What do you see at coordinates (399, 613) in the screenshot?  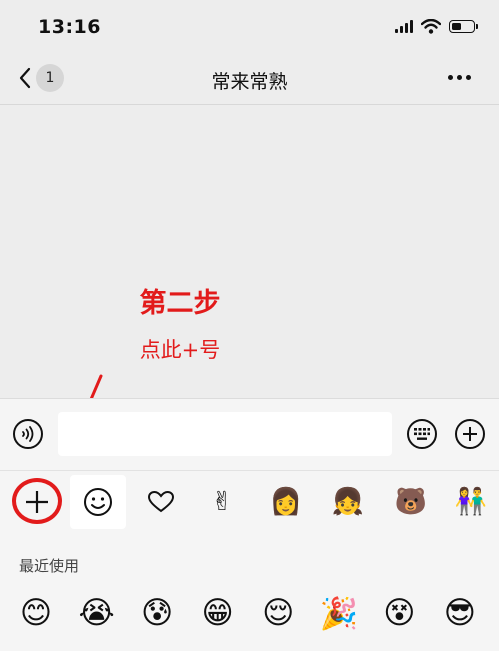 I see `recent-emoji-item: 😵` at bounding box center [399, 613].